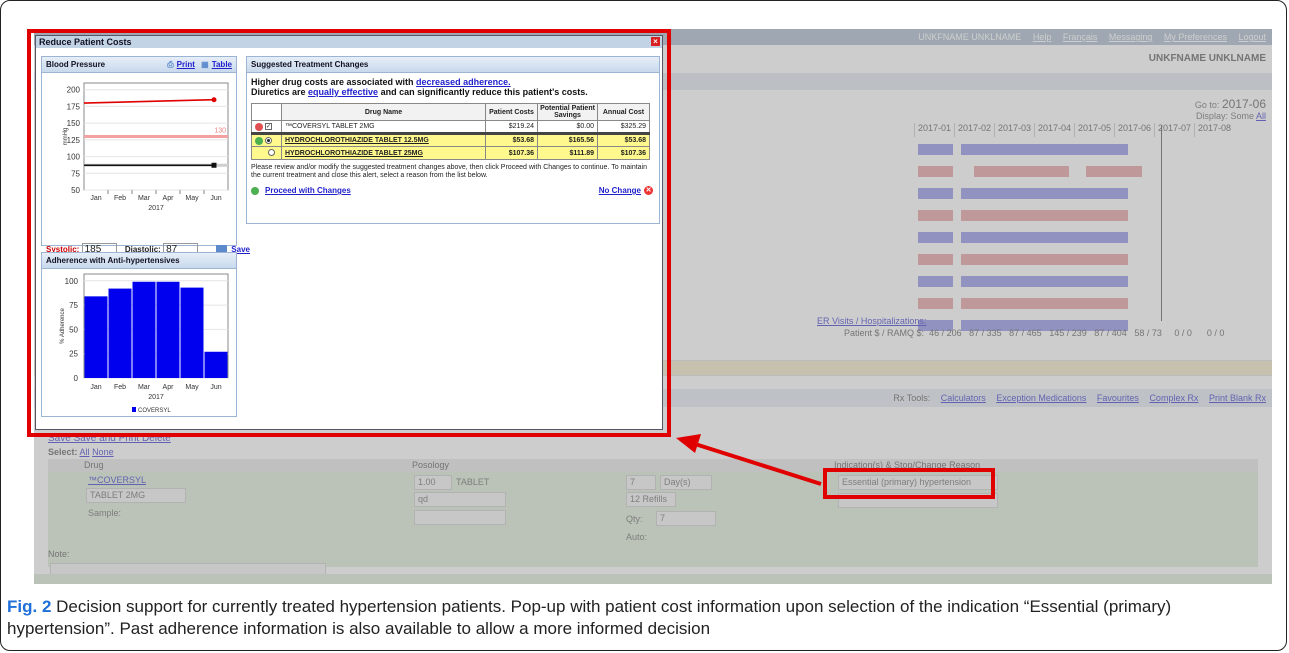 Image resolution: width=1289 pixels, height=653 pixels. What do you see at coordinates (758, 464) in the screenshot?
I see `annotation-arrow` at bounding box center [758, 464].